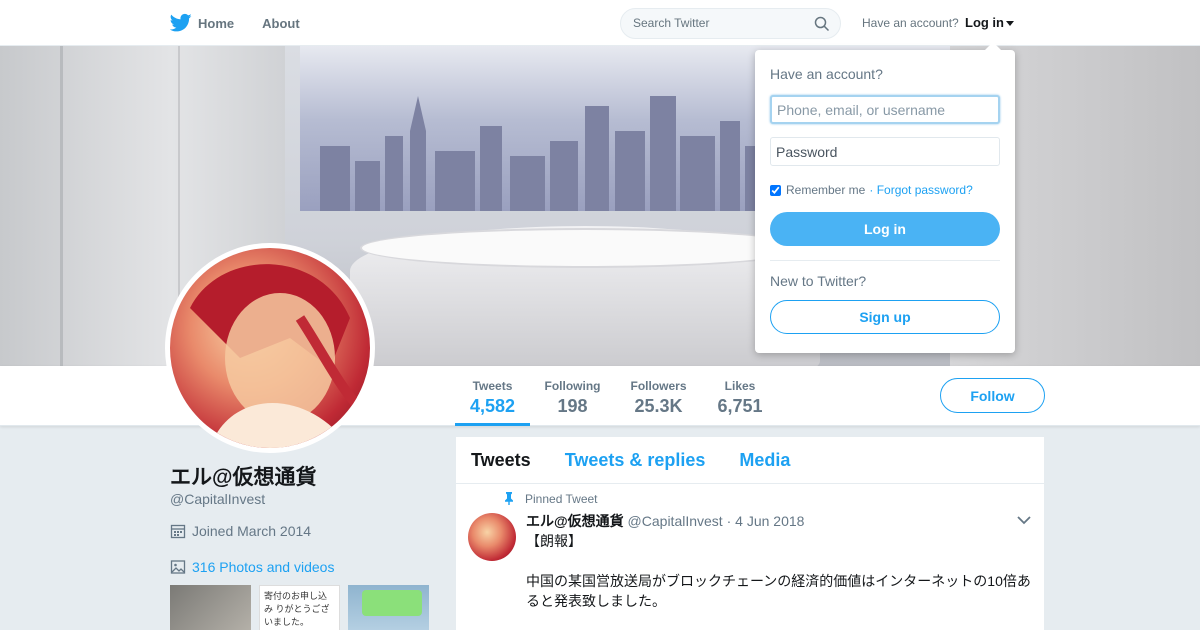 The width and height of the screenshot is (1200, 630). Describe the element at coordinates (818, 281) in the screenshot. I see `new-to-twitter-text: New to Twitter?` at that location.